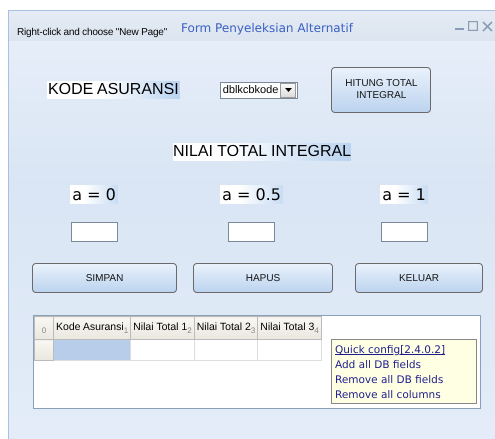 Image resolution: width=495 pixels, height=439 pixels. What do you see at coordinates (404, 365) in the screenshot?
I see `menu-item: Add all DB fields` at bounding box center [404, 365].